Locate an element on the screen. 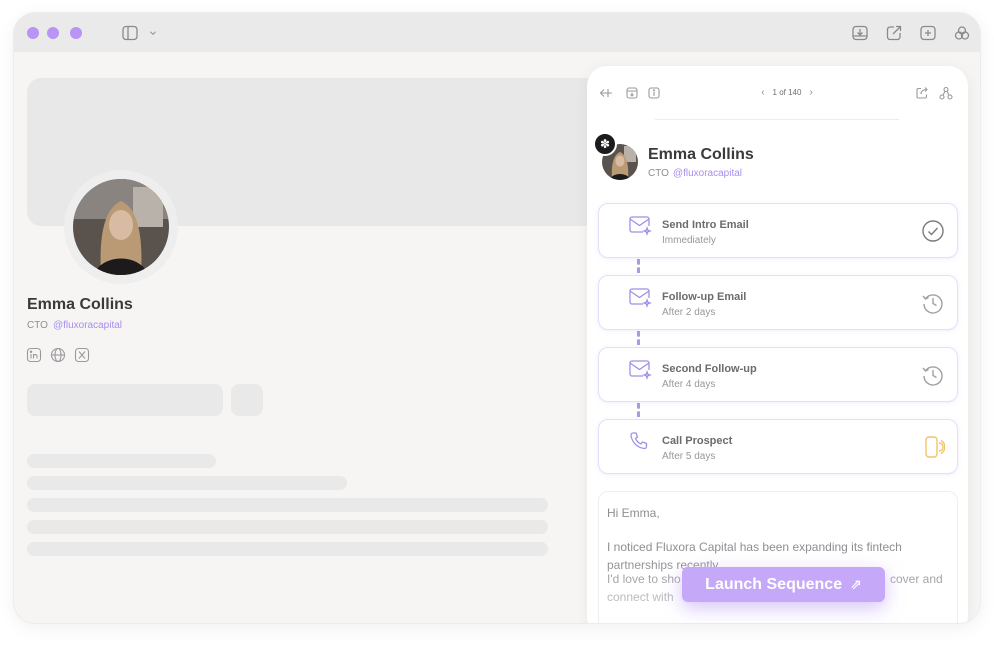  title-bar is located at coordinates (497, 32).